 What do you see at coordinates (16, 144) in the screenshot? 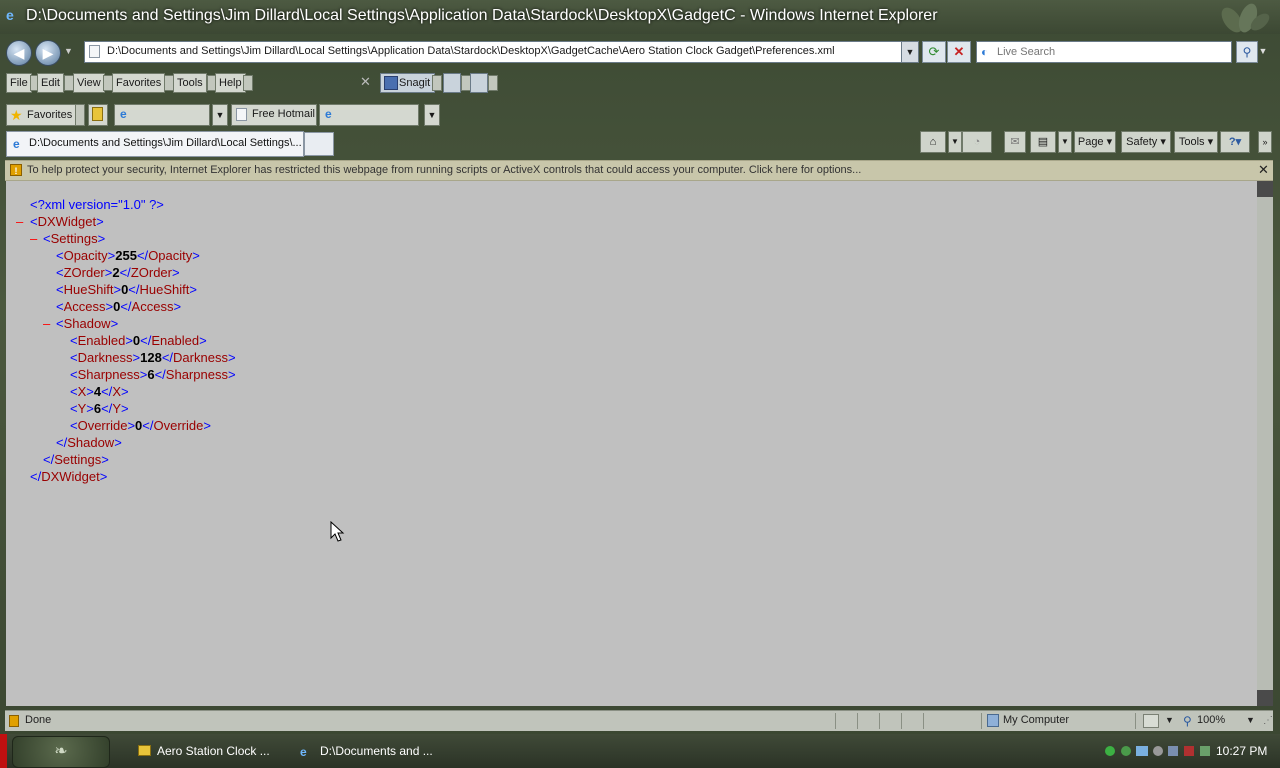
I see `ie-tab-icon: e` at bounding box center [16, 144].